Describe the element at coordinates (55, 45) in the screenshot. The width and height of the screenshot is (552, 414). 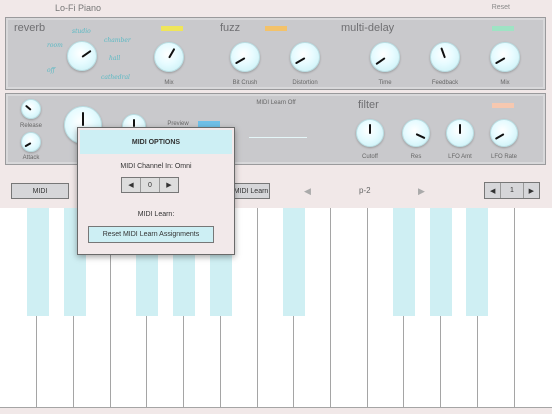
I see `reverb-option-room: room` at that location.